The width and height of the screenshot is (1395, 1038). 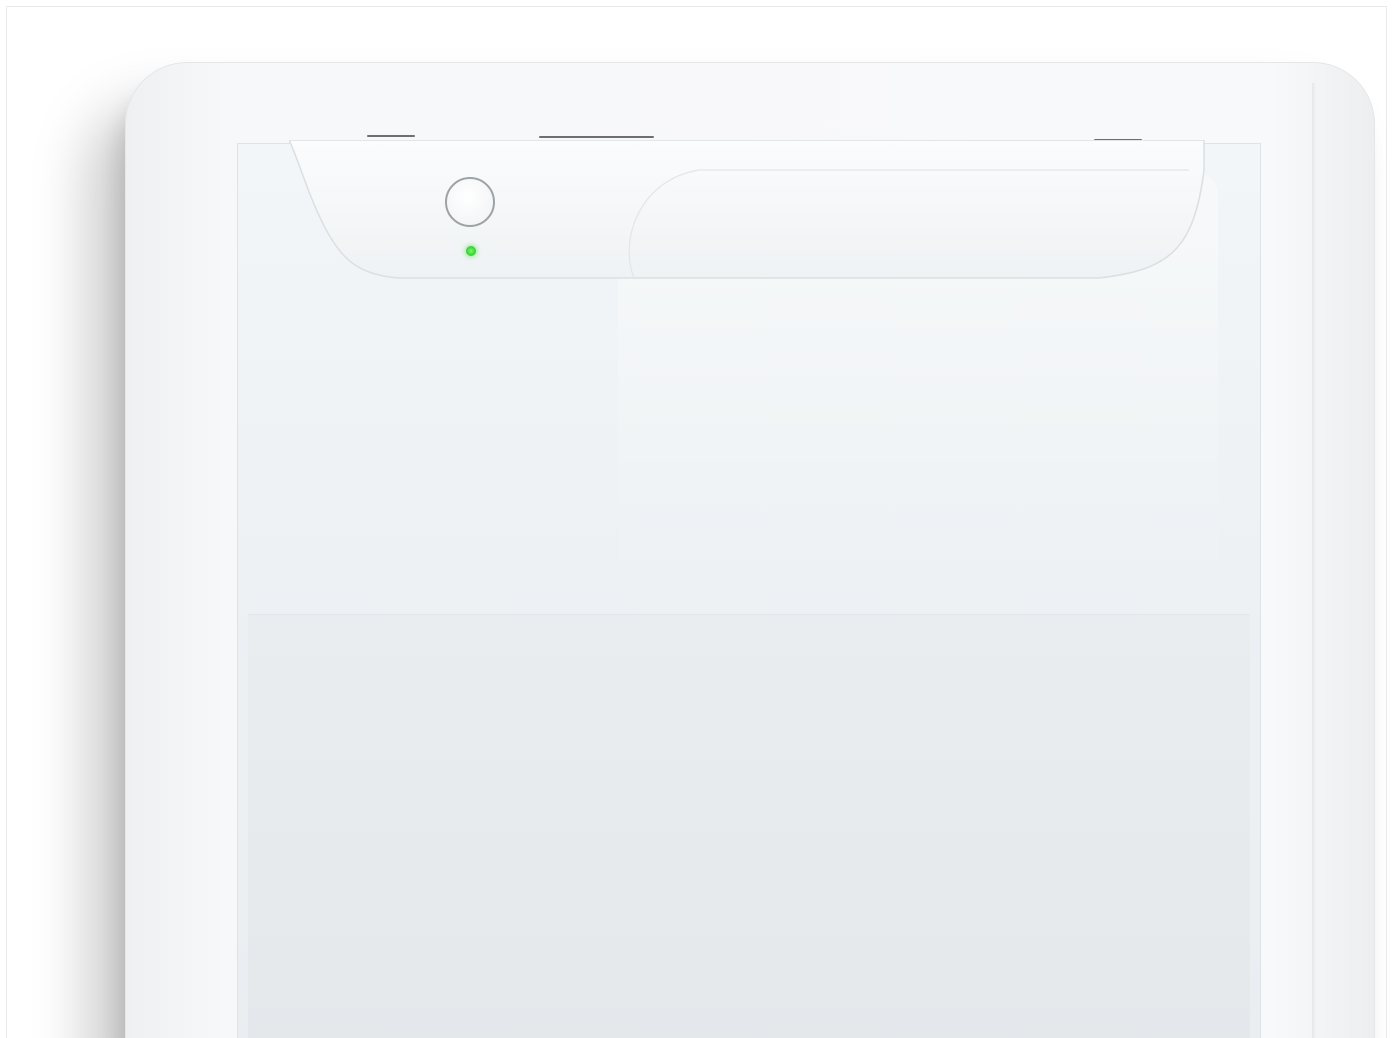 What do you see at coordinates (747, 209) in the screenshot?
I see `camera-housing` at bounding box center [747, 209].